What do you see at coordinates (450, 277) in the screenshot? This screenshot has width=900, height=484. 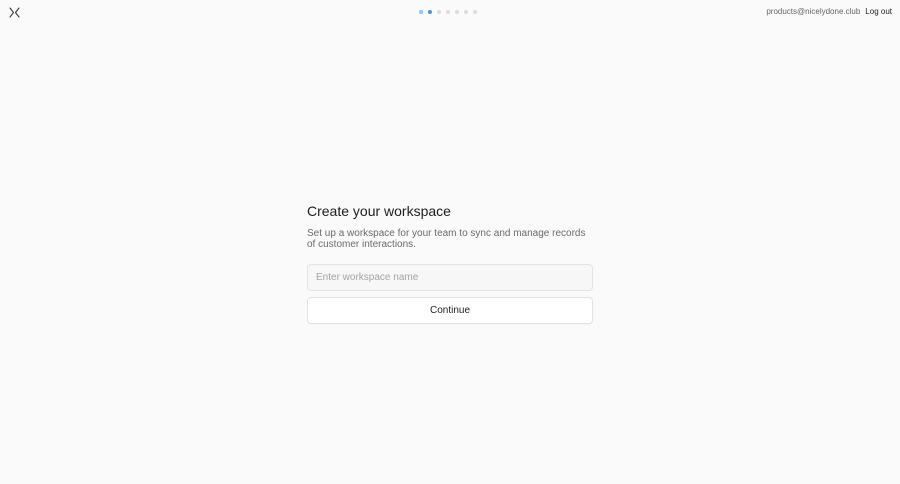 I see `workspace-name-input` at bounding box center [450, 277].